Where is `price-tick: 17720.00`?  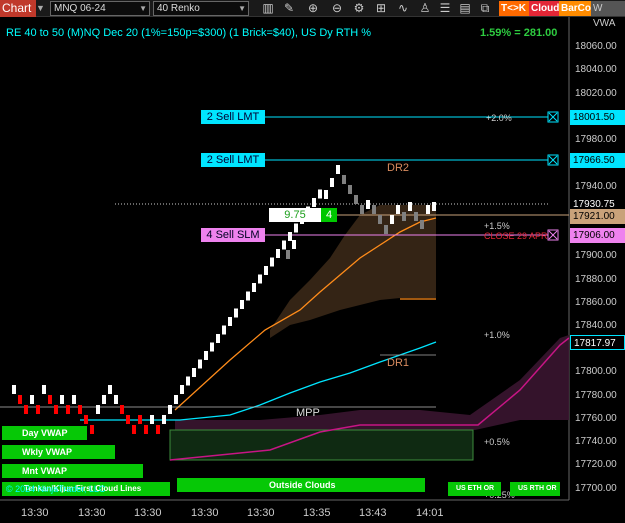
price-tick: 17720.00 is located at coordinates (596, 464).